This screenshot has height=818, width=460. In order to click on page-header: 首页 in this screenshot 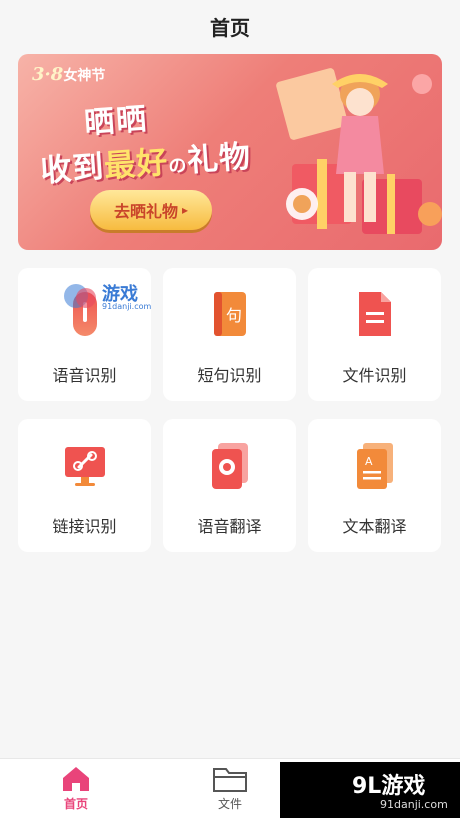, I will do `click(230, 26)`.